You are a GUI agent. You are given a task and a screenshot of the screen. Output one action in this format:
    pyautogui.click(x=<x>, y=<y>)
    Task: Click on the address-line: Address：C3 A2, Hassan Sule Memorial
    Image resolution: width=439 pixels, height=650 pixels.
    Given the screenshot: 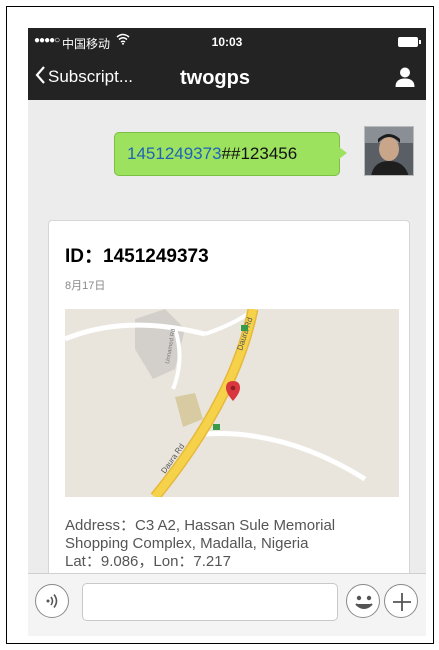 What is the action you would take?
    pyautogui.click(x=200, y=525)
    